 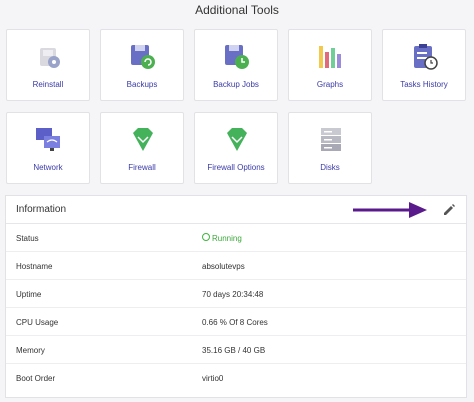 I want to click on tool-label: Backups, so click(x=142, y=84).